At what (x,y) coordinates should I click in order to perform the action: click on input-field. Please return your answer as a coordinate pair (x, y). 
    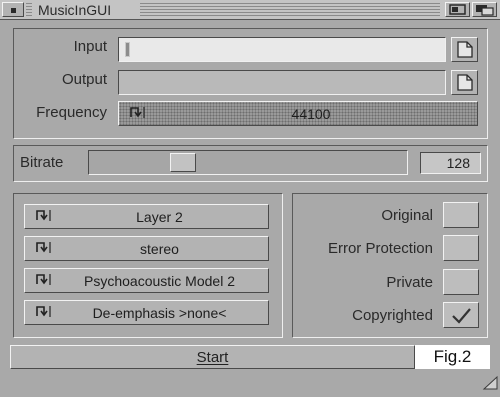
    Looking at the image, I should click on (282, 49).